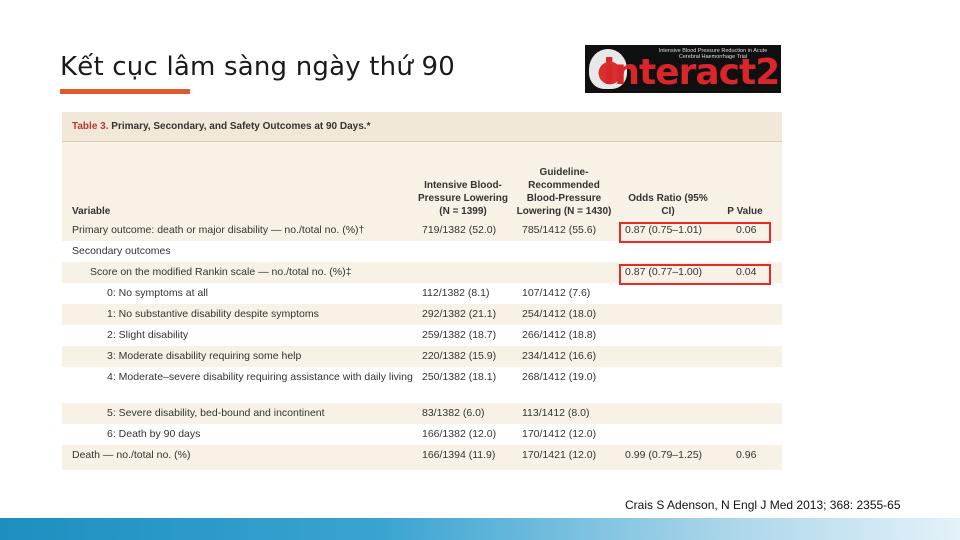 This screenshot has height=540, width=960. I want to click on cell-intensive: 292/1382 (21.1), so click(459, 314).